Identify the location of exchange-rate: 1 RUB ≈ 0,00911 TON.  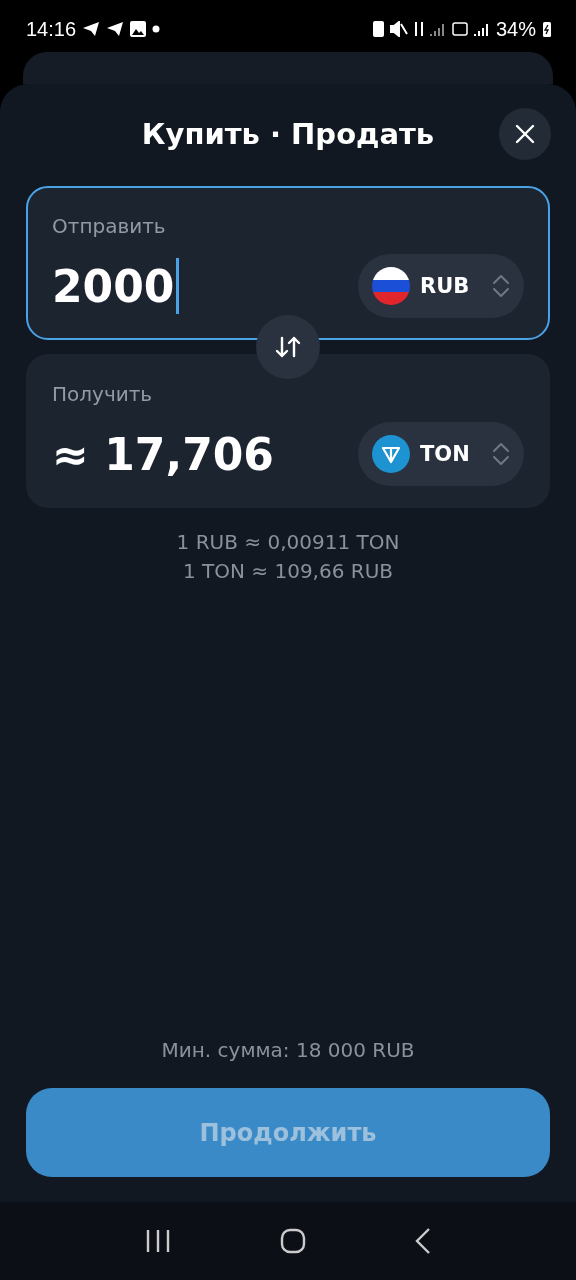
(288, 542).